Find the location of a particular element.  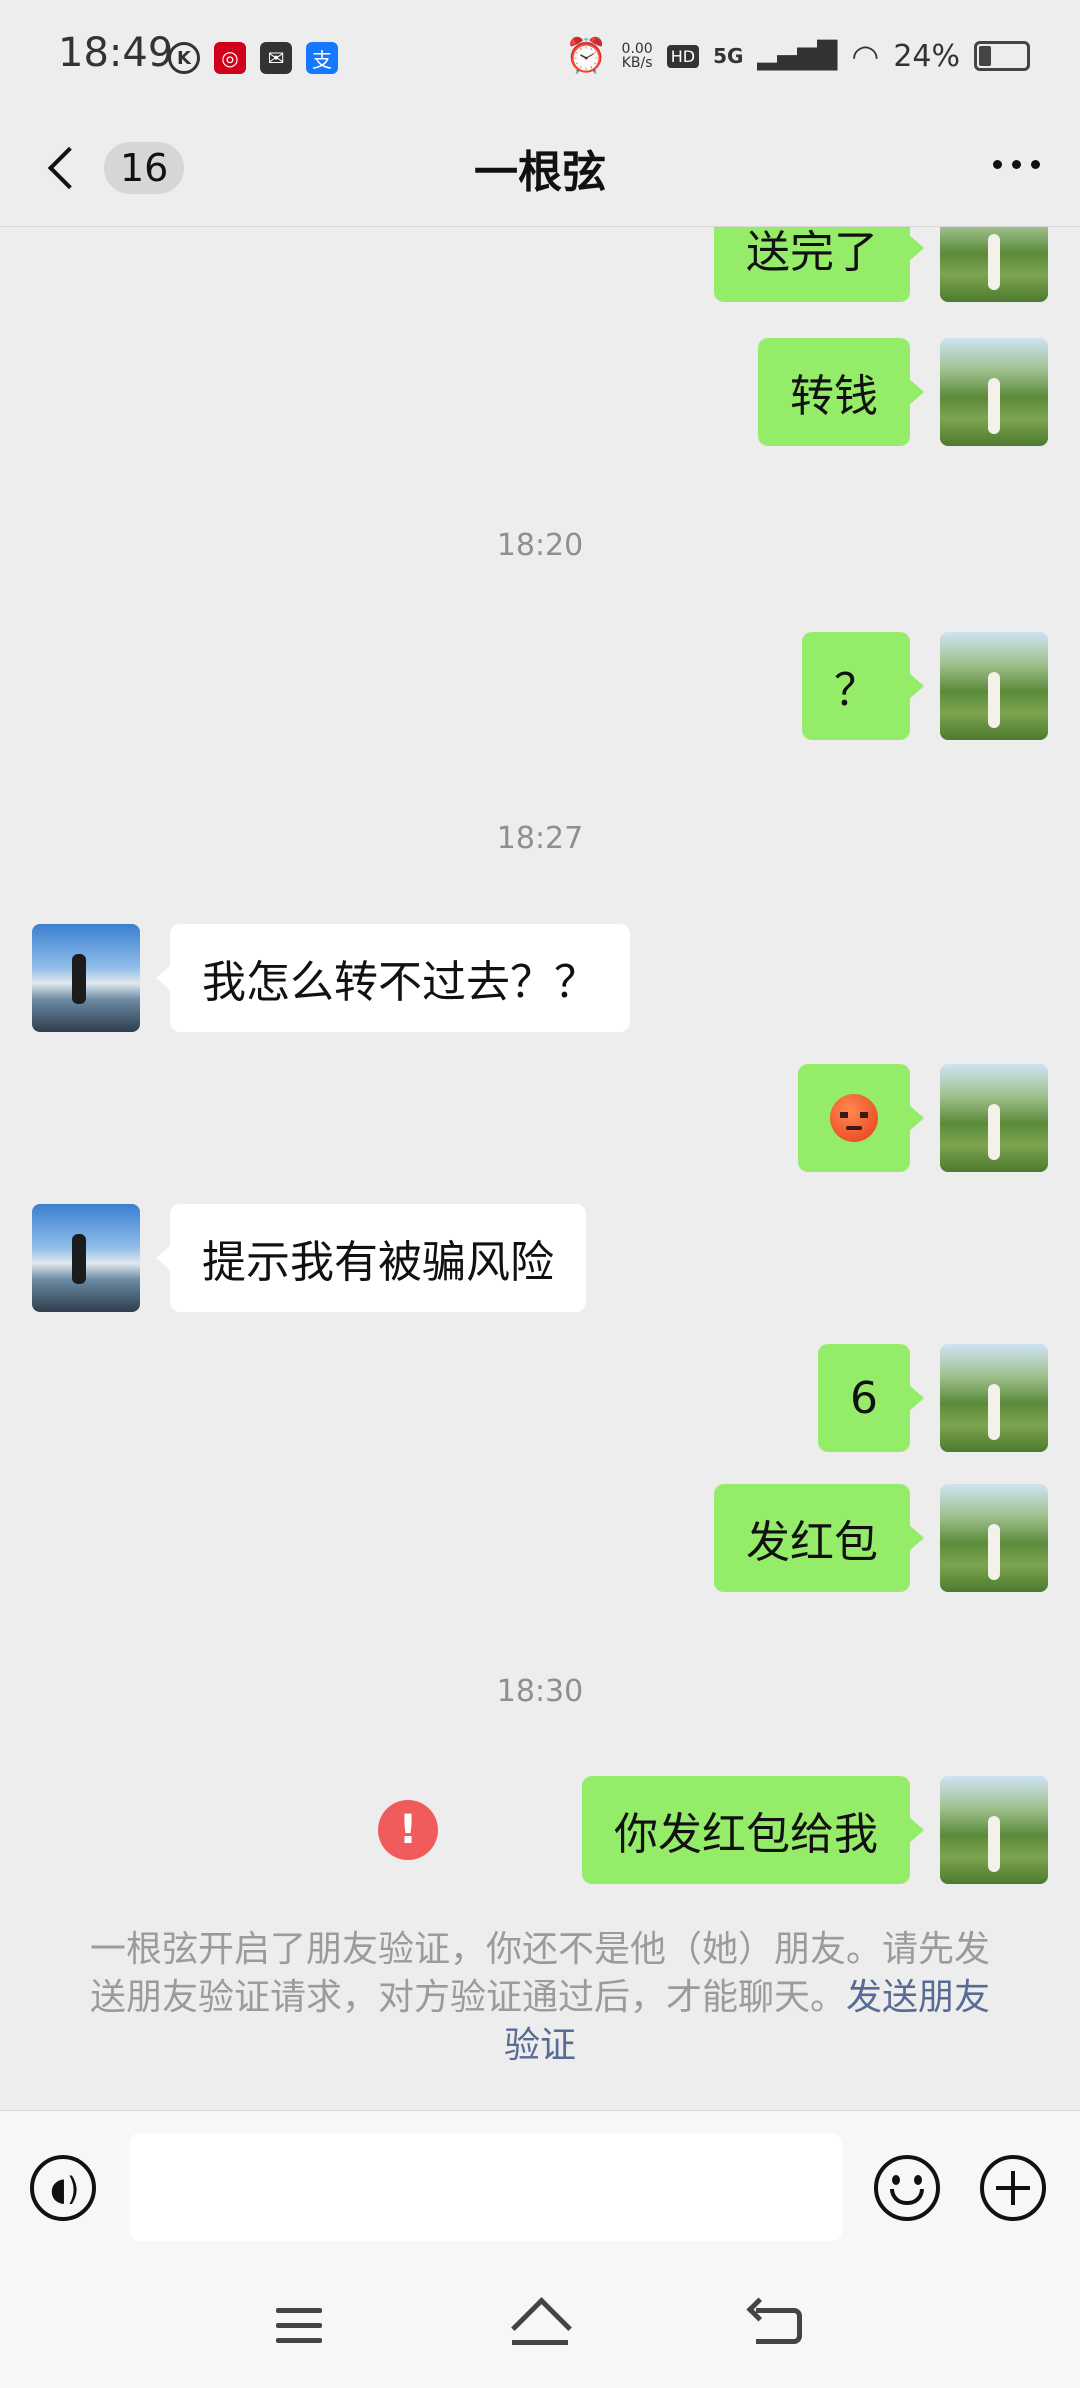

alarm-icon: ⏰ is located at coordinates (586, 56).